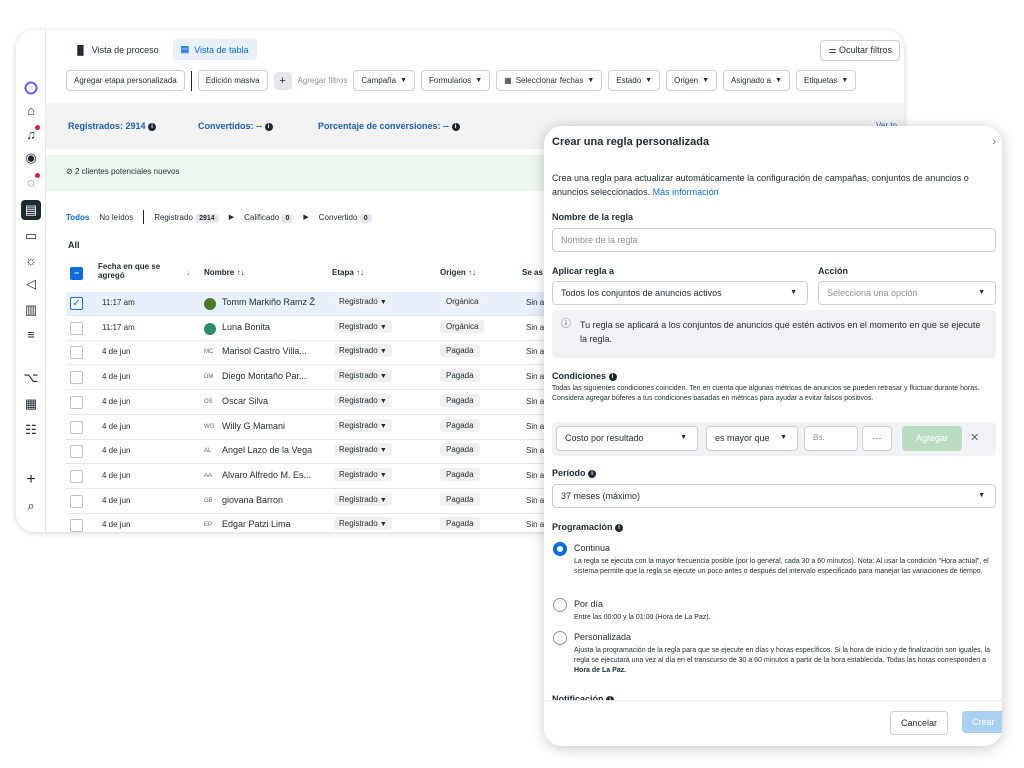 The image size is (1024, 768). I want to click on people-icon: ☷, so click(31, 430).